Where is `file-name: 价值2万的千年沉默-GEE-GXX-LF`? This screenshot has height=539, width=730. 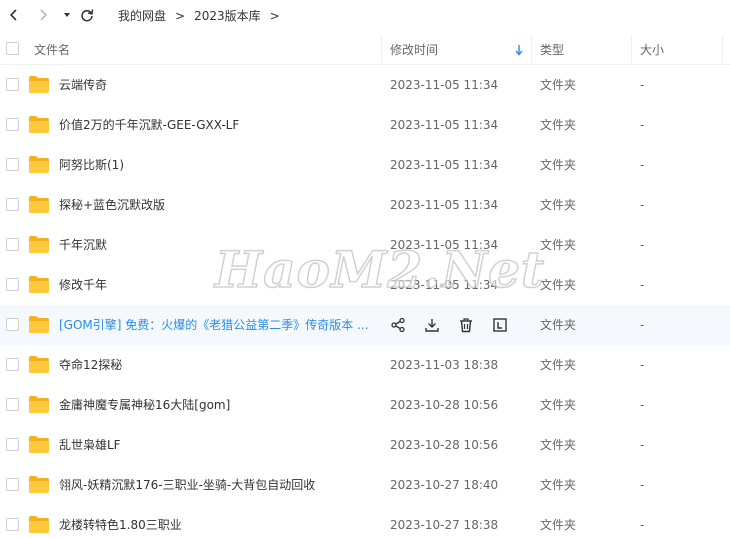 file-name: 价值2万的千年沉默-GEE-GXX-LF is located at coordinates (149, 125).